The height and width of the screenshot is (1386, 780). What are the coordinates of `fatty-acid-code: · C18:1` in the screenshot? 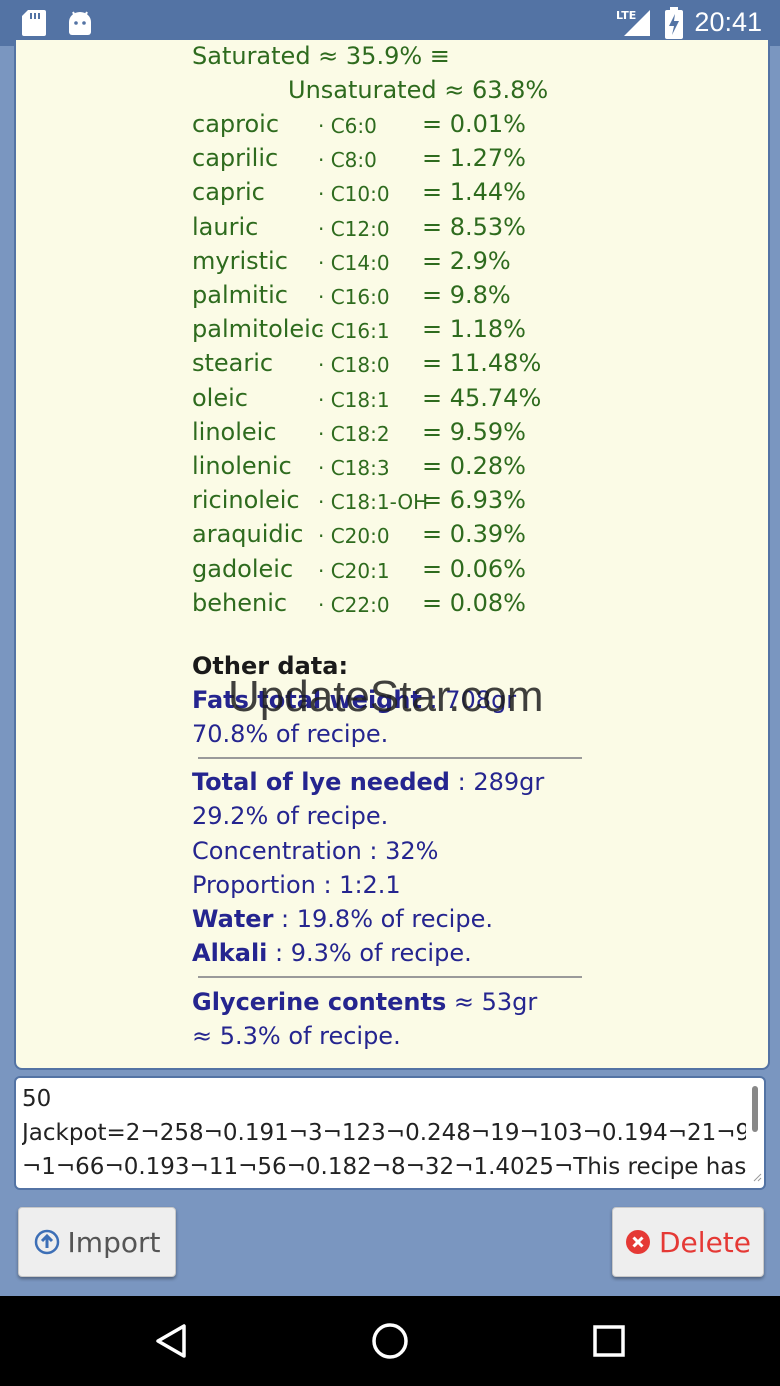 It's located at (354, 399).